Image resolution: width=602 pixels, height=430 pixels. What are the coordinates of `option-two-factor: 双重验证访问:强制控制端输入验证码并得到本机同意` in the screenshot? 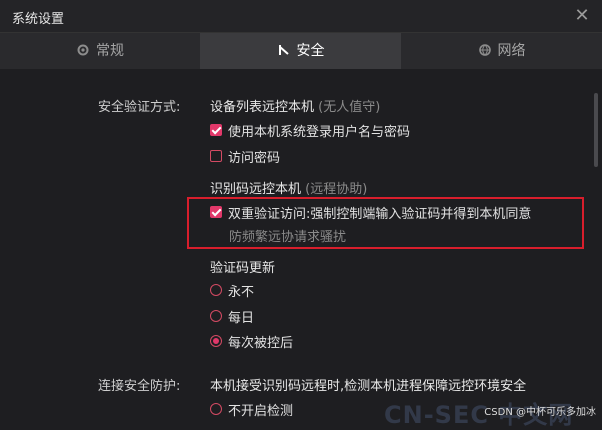 It's located at (371, 212).